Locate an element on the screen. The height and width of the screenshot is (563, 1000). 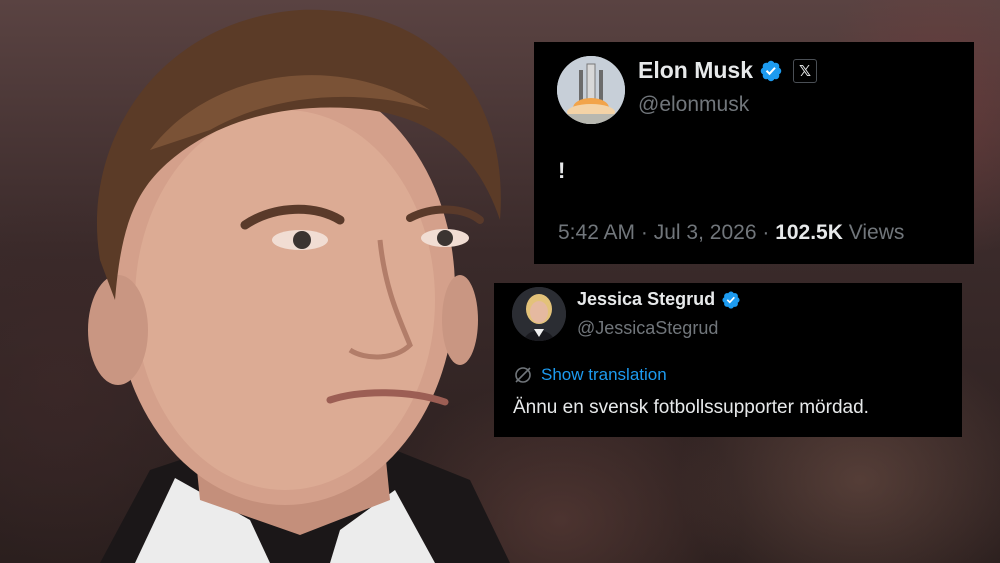
x-logo-icon: 𝕏 is located at coordinates (805, 70).